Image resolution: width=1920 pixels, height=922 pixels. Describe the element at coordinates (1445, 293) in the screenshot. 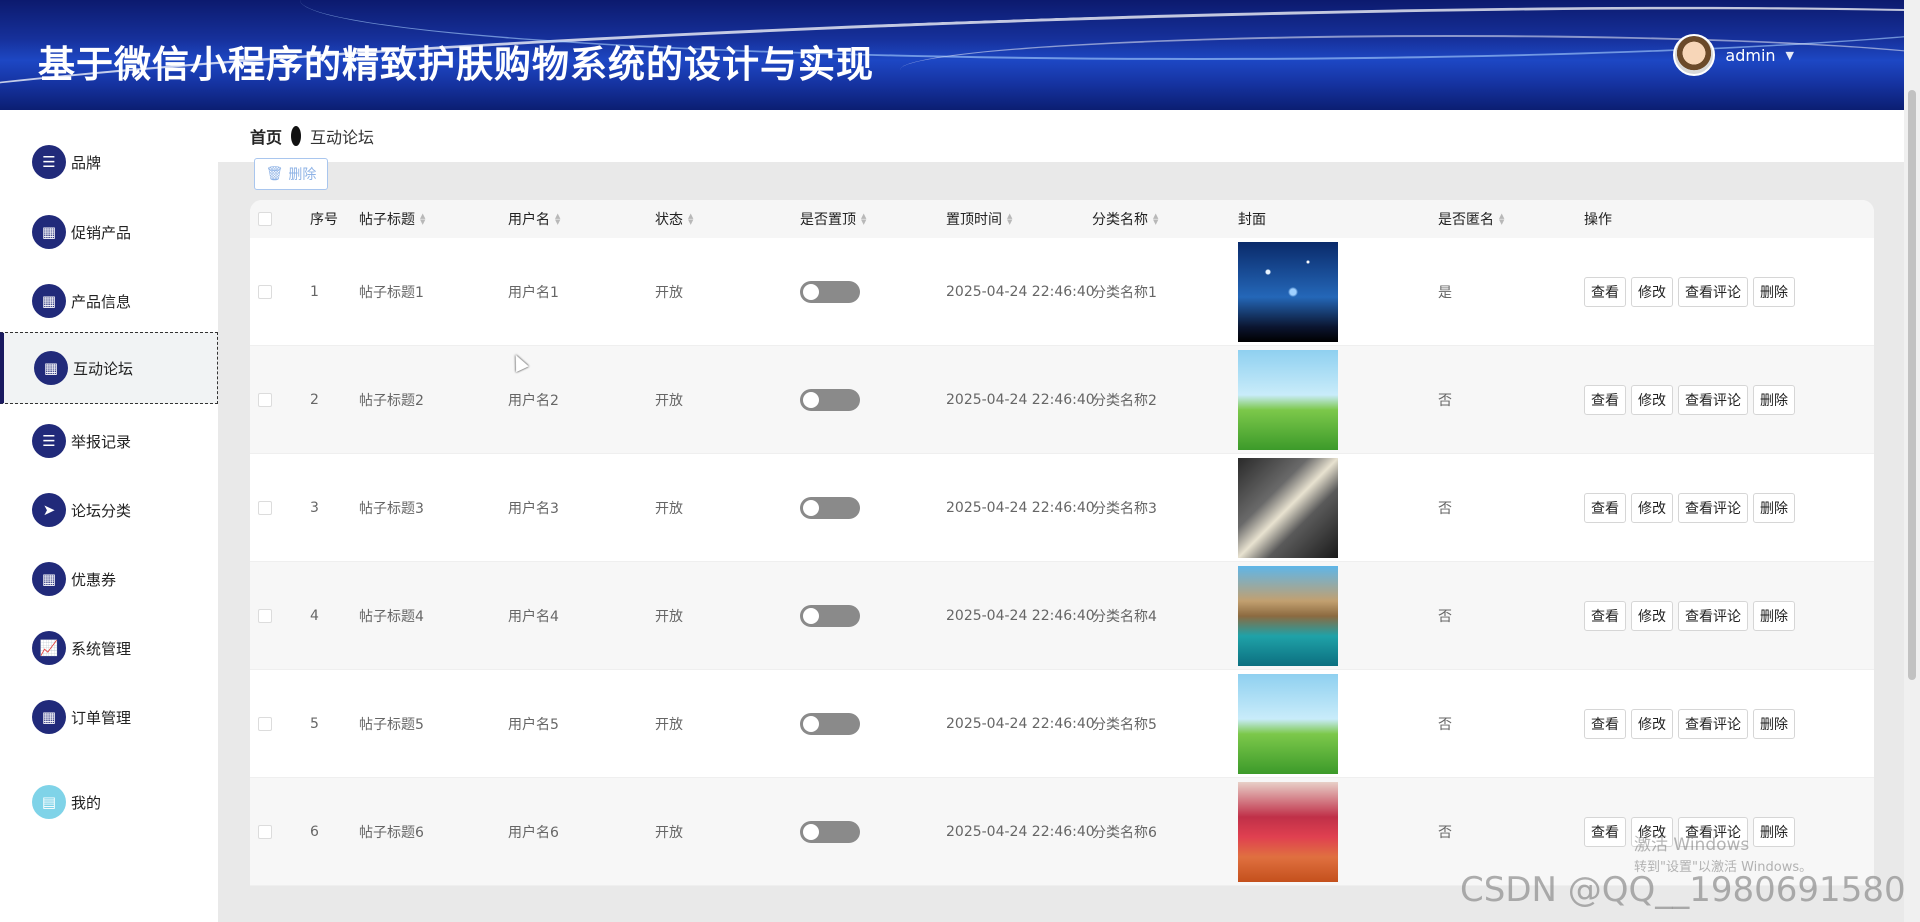

I see `cell-anonymous: 是` at that location.